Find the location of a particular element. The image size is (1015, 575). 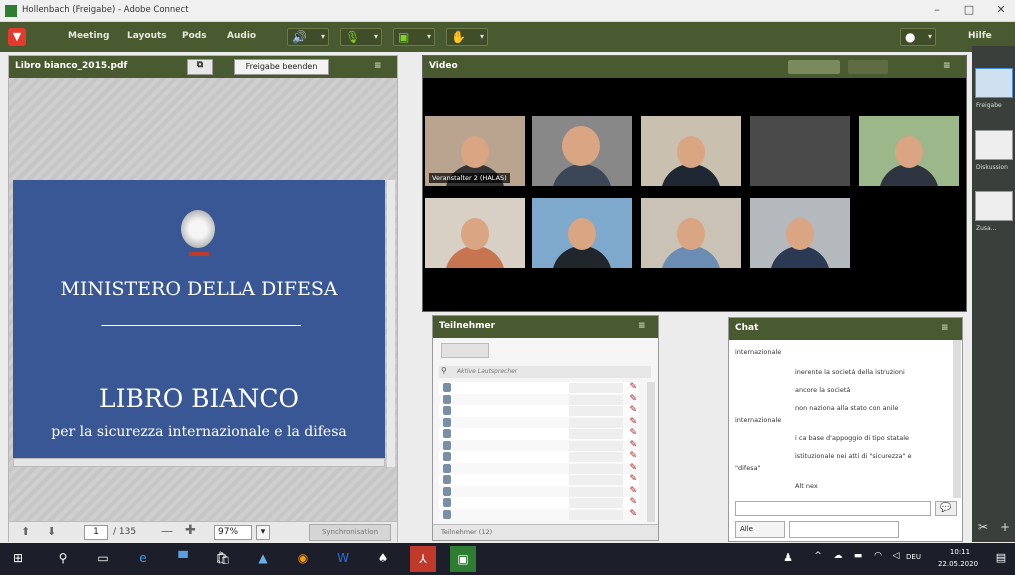

video-tile: Veranstalter 2 (HALAS) is located at coordinates (475, 151).